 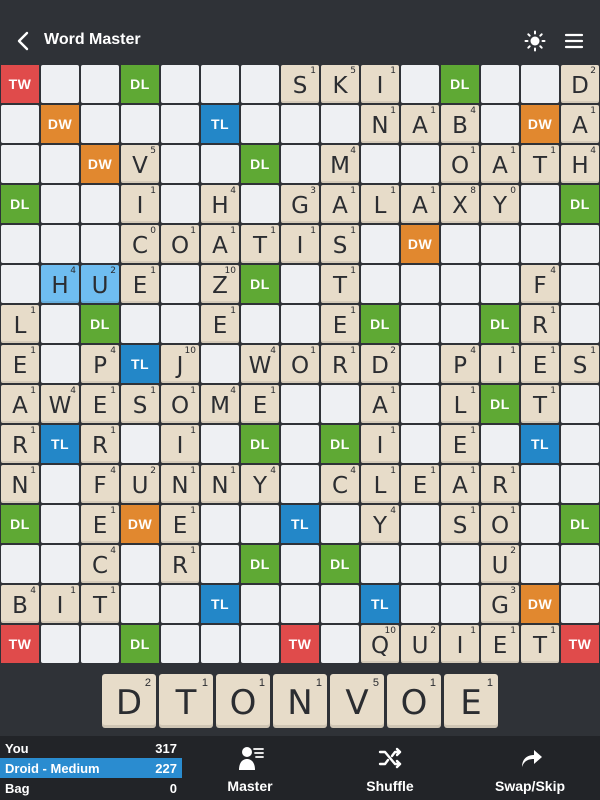 What do you see at coordinates (390, 768) in the screenshot?
I see `shuffle-button: Shuffle` at bounding box center [390, 768].